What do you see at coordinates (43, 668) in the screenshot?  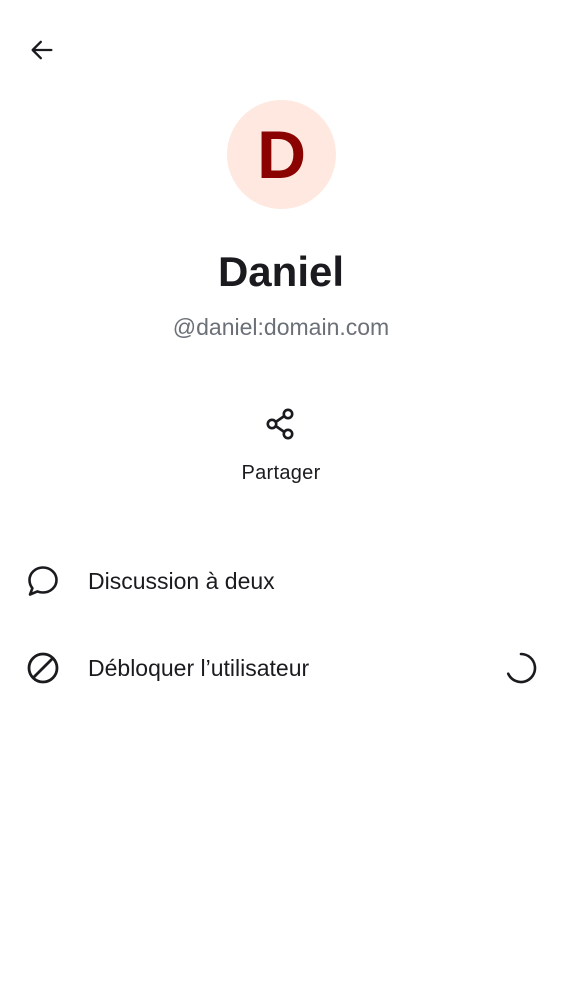 I see `block-icon` at bounding box center [43, 668].